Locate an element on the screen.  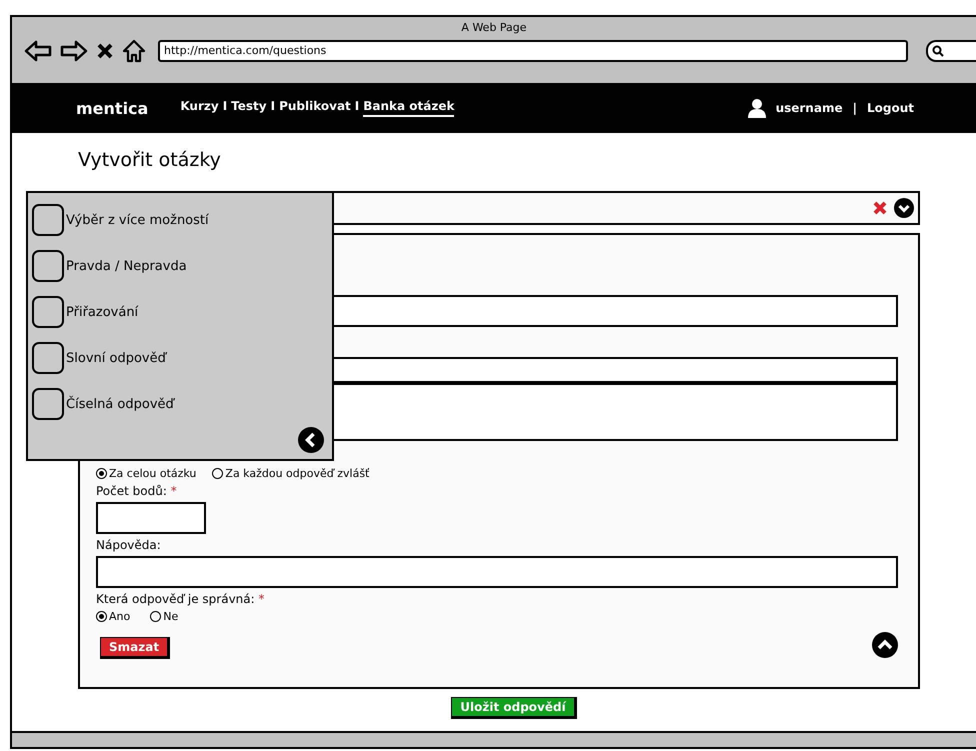
field-label: Počet bodů: is located at coordinates (131, 491).